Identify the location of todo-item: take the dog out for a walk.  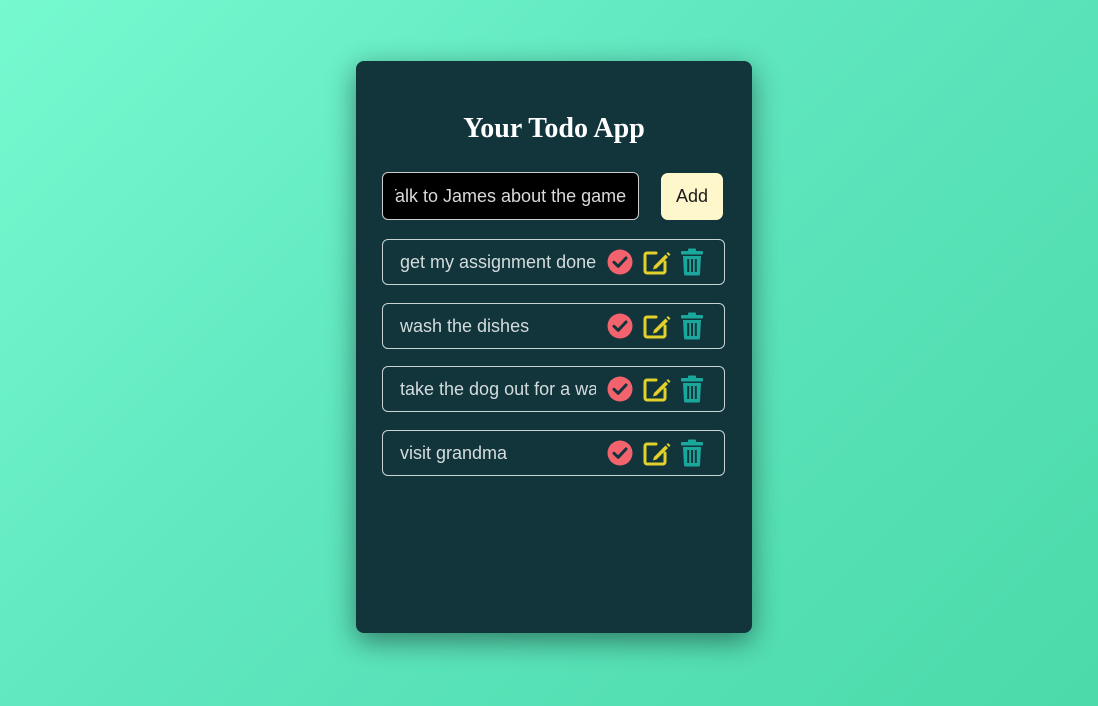
(553, 389).